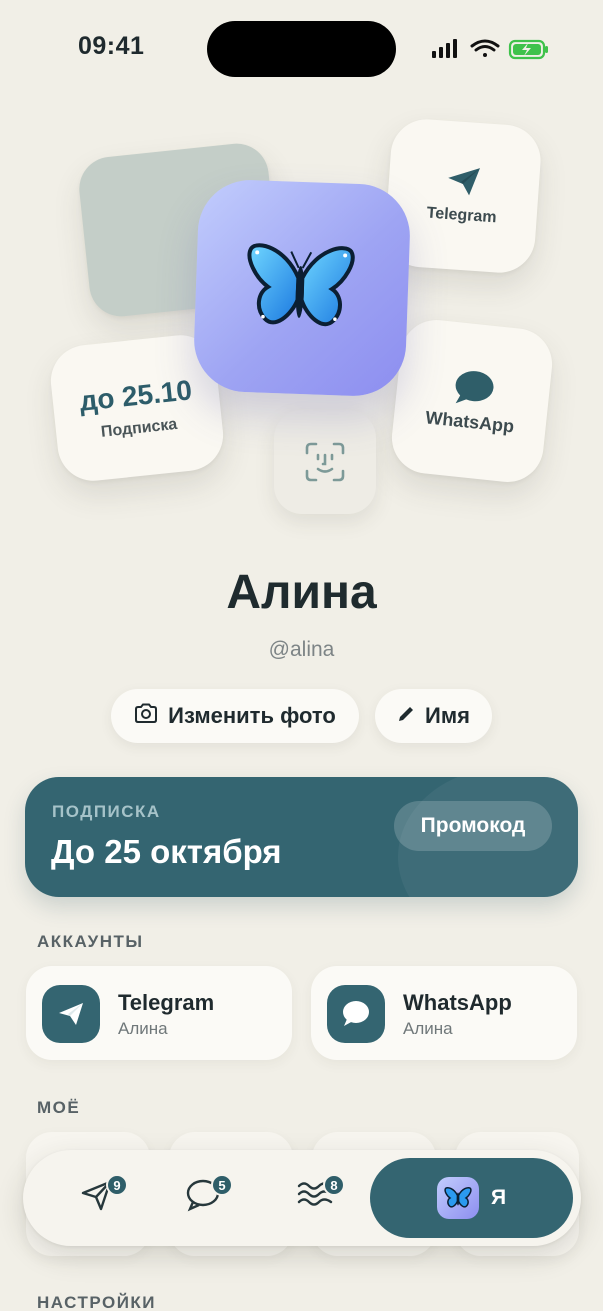  What do you see at coordinates (59, 1107) in the screenshot?
I see `mine-section-title: МОЁ` at bounding box center [59, 1107].